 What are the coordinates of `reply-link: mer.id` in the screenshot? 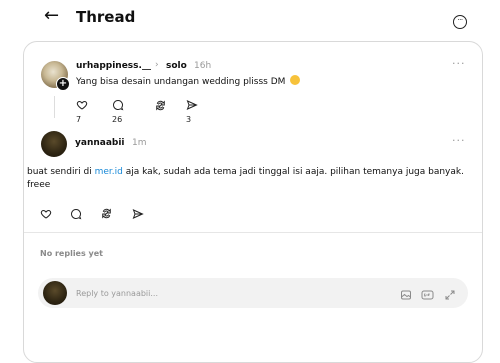 It's located at (109, 172).